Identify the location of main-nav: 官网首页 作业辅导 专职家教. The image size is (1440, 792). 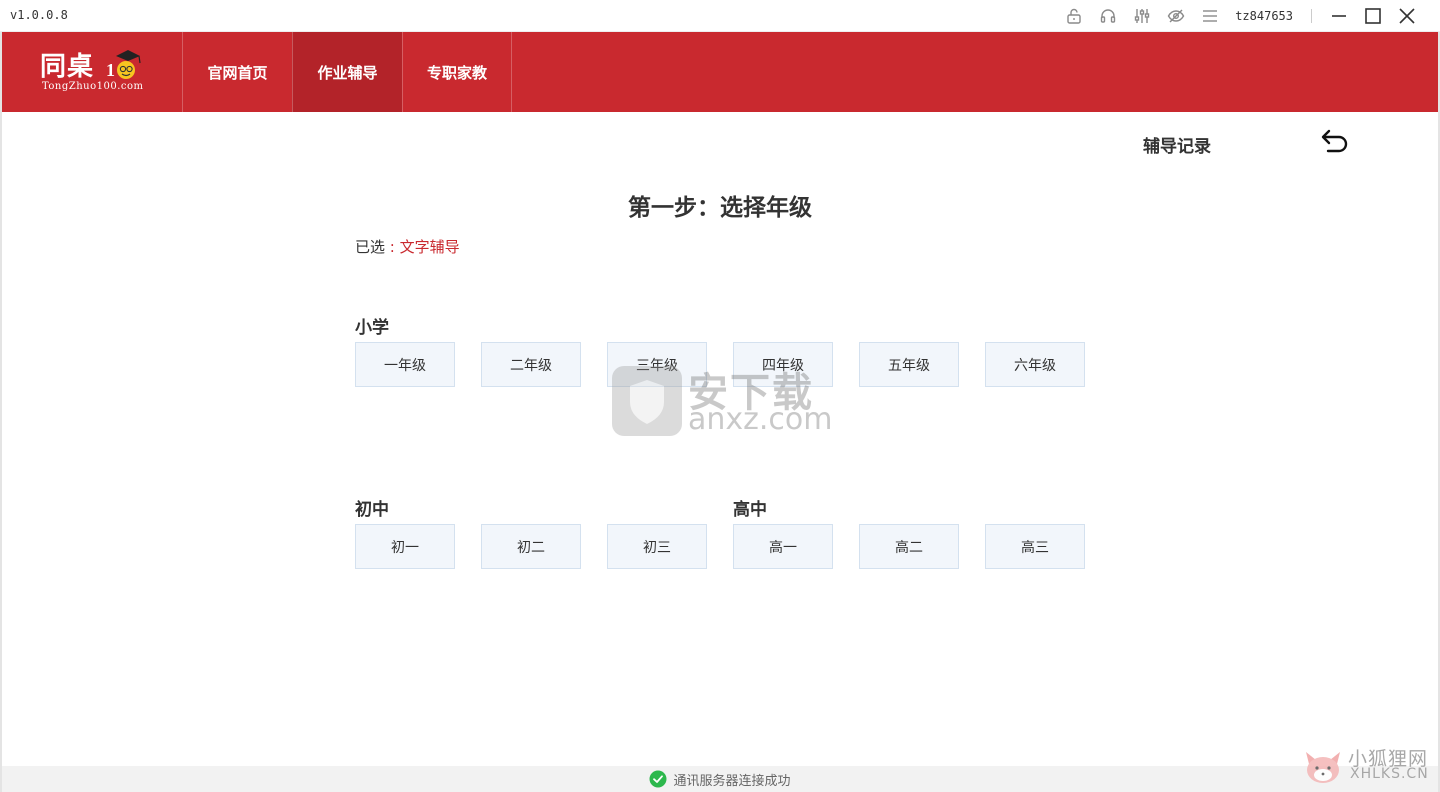
(347, 72).